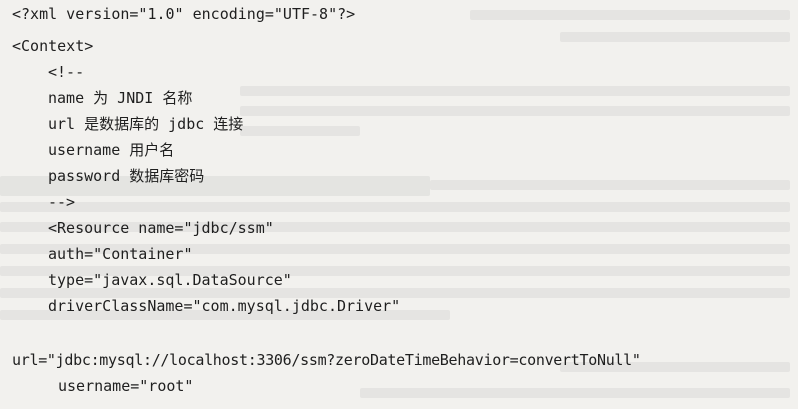 The width and height of the screenshot is (798, 409). Describe the element at coordinates (146, 124) in the screenshot. I see `code-line-comment-url: url 是数据库的 jdbc 连接` at that location.